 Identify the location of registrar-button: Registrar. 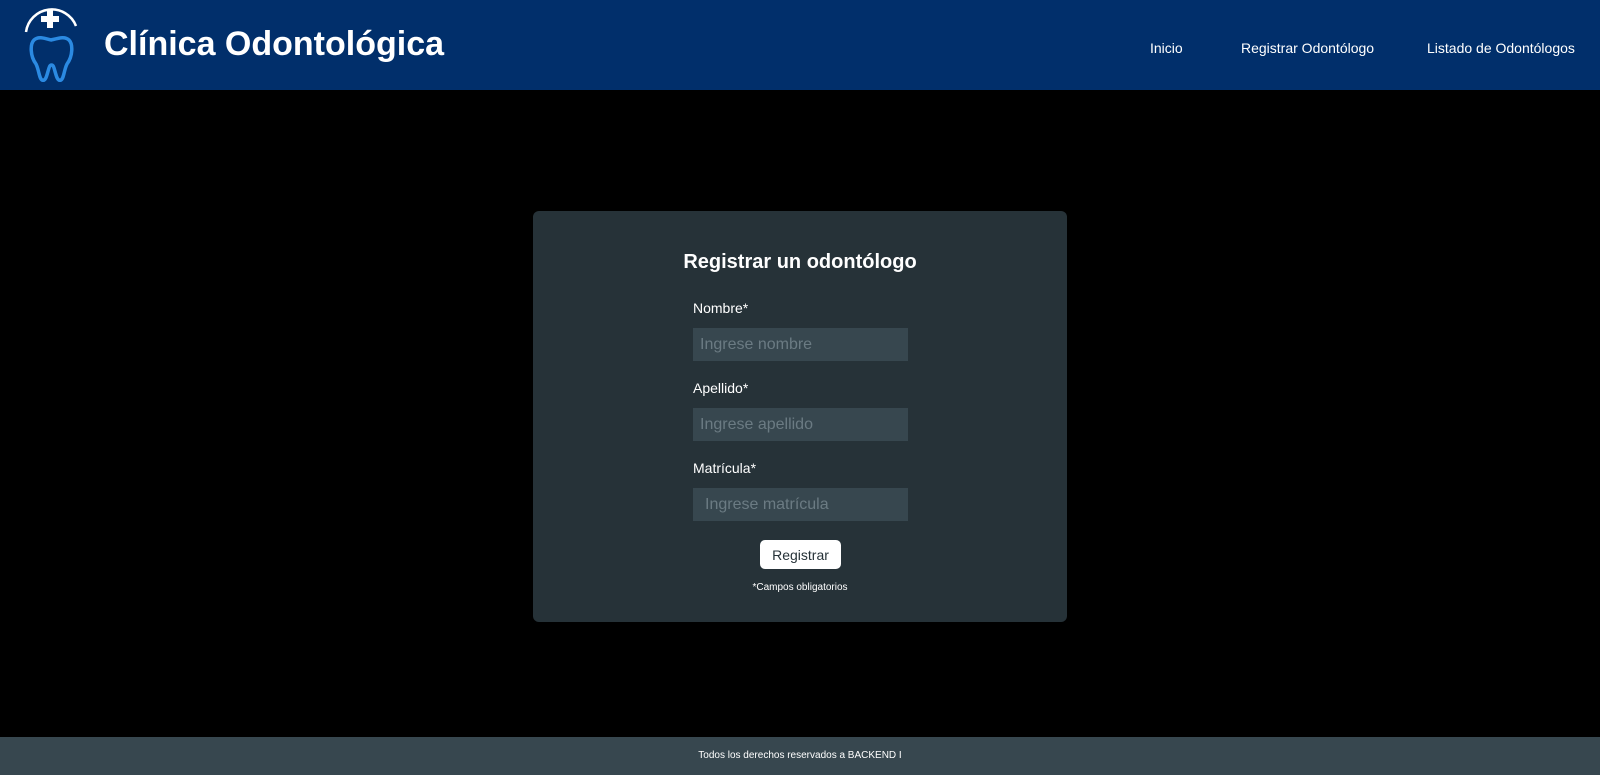
(800, 554).